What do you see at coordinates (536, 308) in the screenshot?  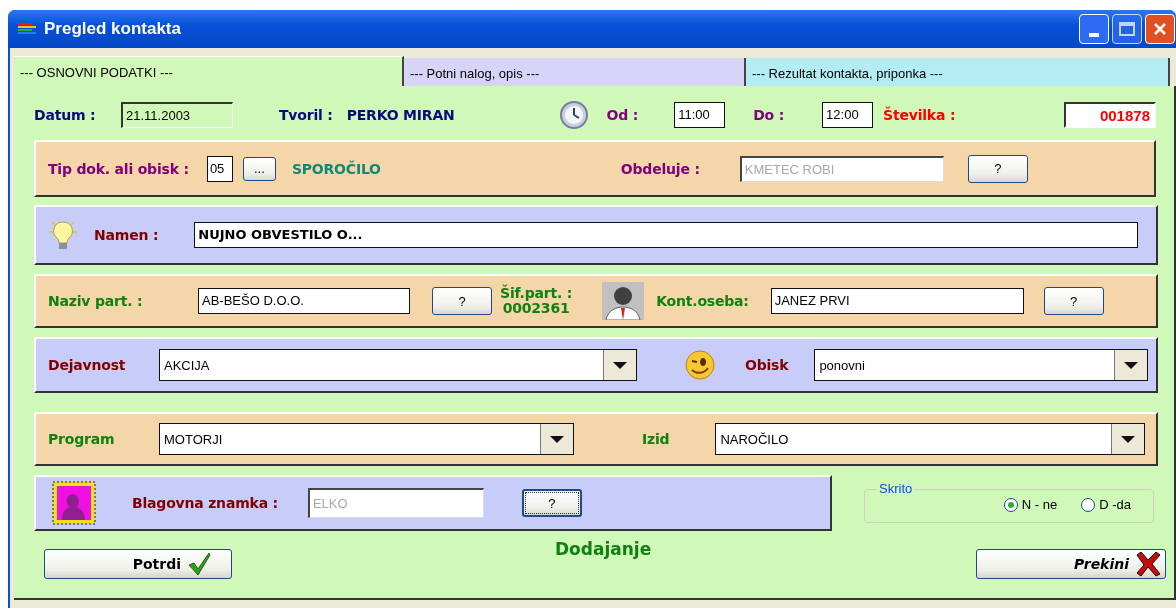 I see `partner-code: 0002361` at bounding box center [536, 308].